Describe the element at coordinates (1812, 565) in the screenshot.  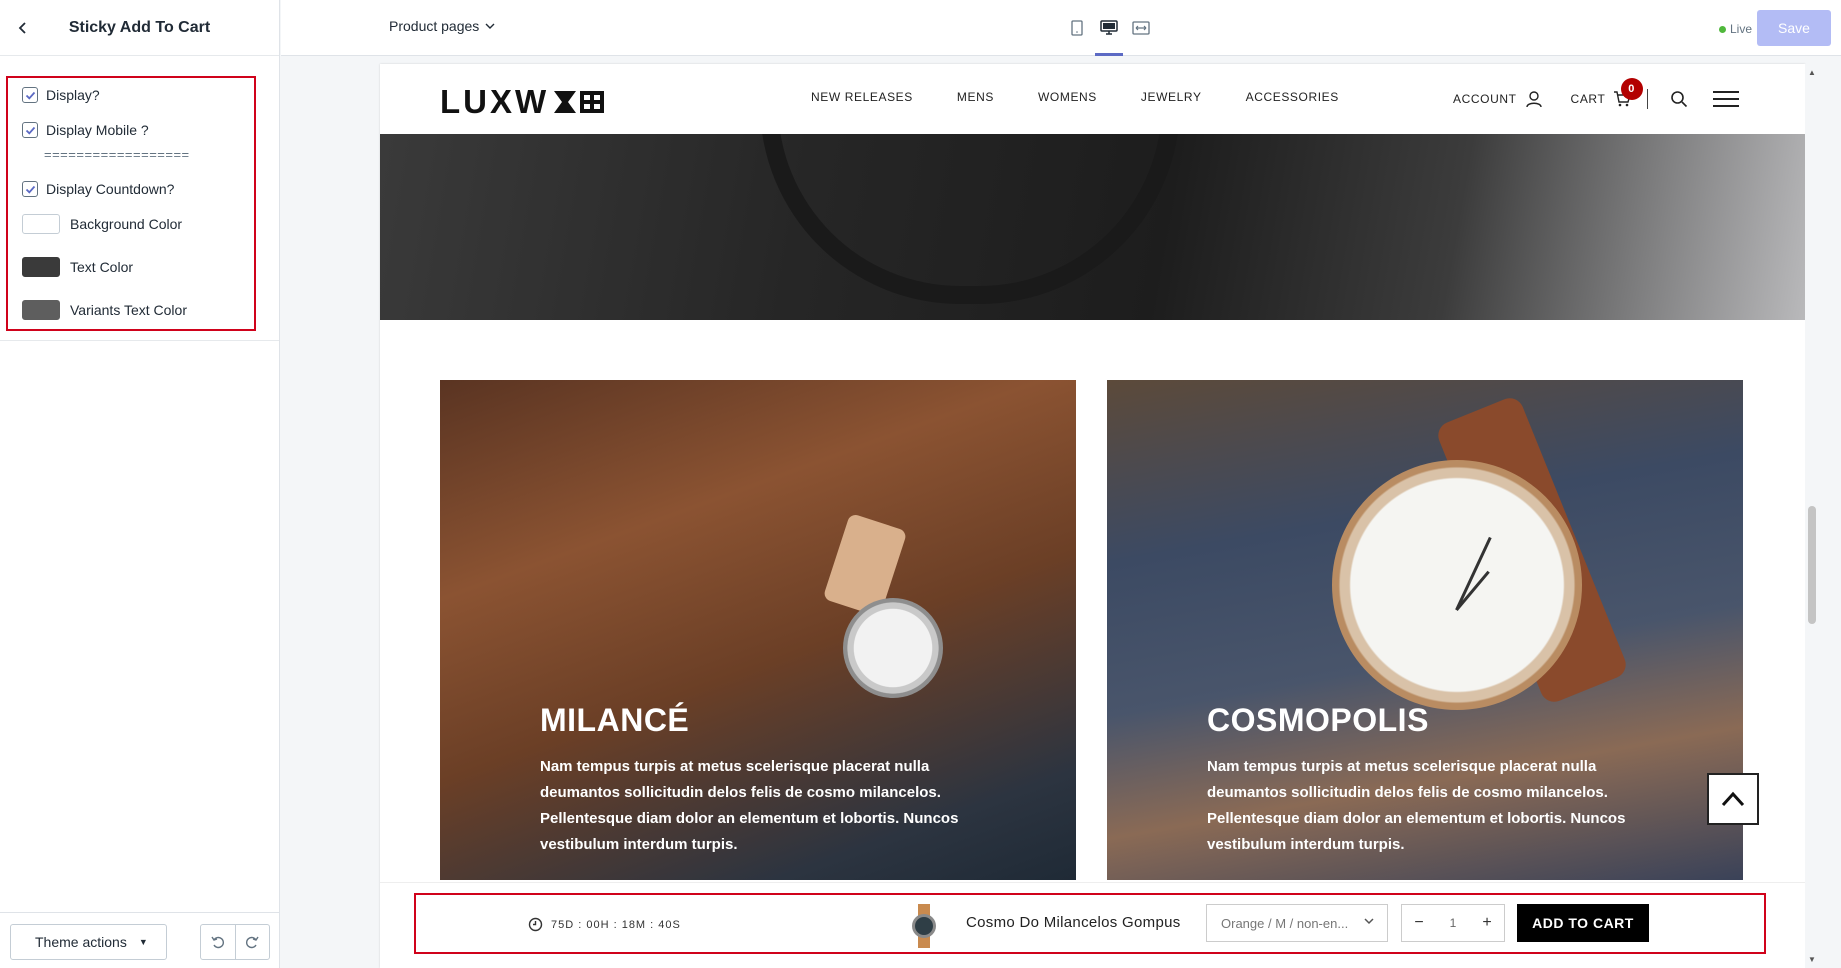
I see `scroll-thumb` at that location.